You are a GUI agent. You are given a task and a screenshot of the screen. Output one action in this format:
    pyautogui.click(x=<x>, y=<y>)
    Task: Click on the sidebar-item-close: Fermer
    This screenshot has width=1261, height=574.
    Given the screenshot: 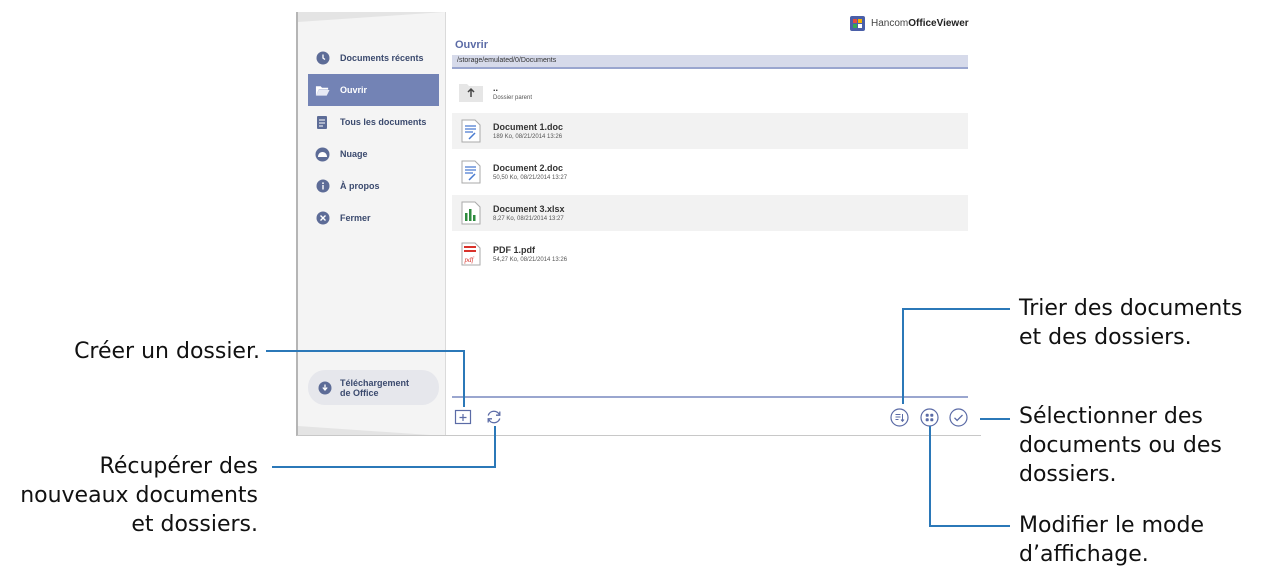 What is the action you would take?
    pyautogui.click(x=373, y=218)
    